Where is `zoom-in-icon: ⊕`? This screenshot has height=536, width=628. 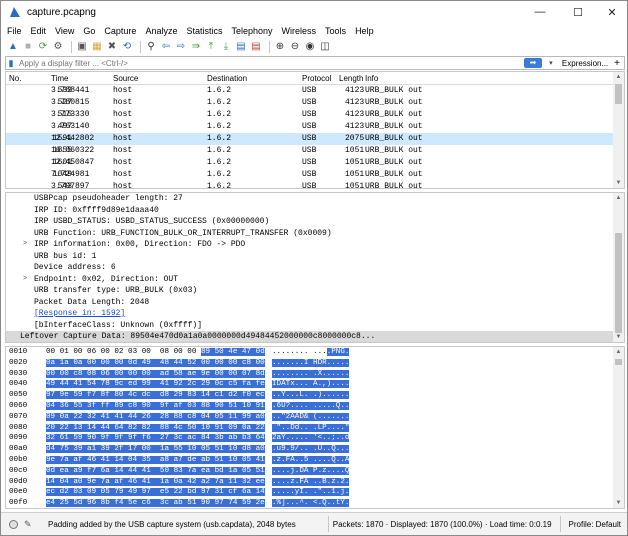
zoom-in-icon: ⊕ is located at coordinates (280, 47).